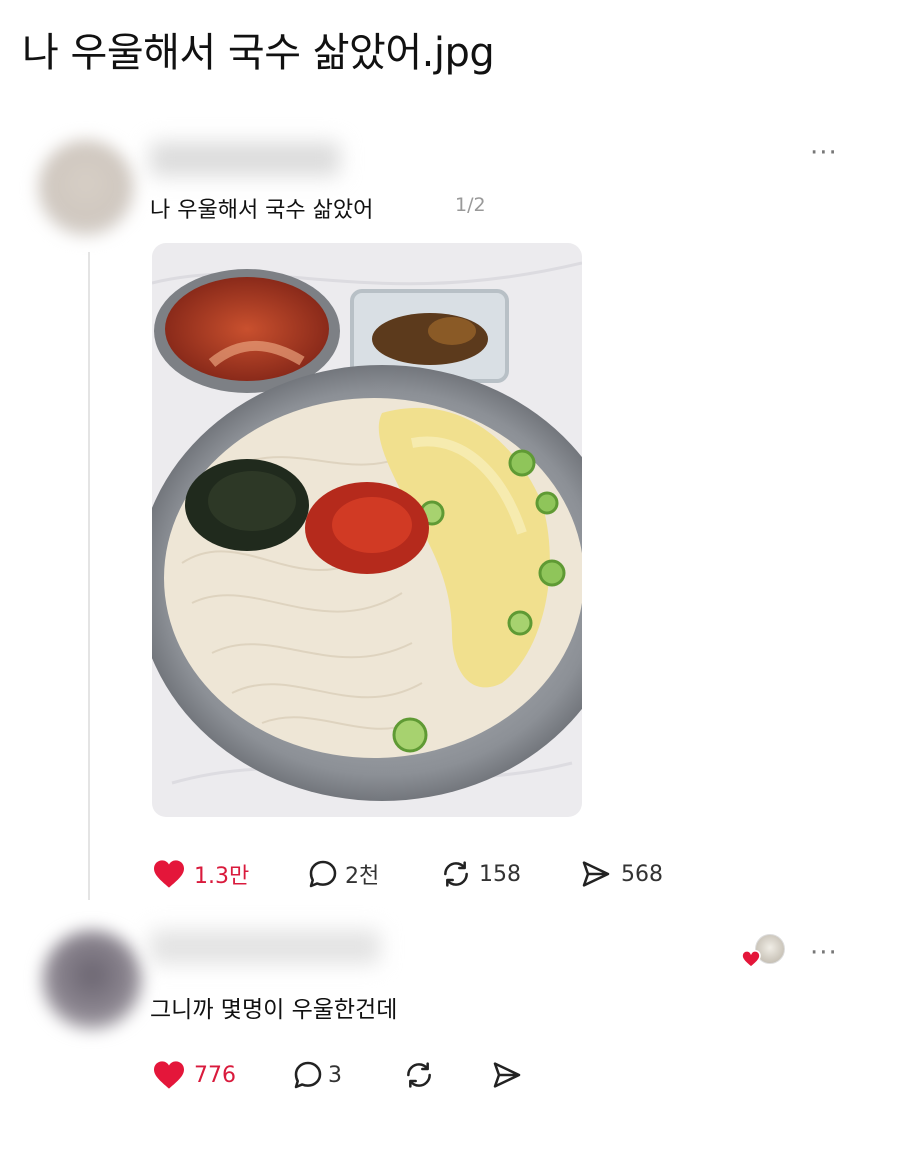 The image size is (900, 1150). What do you see at coordinates (215, 1075) in the screenshot?
I see `reply-like-count: 776` at bounding box center [215, 1075].